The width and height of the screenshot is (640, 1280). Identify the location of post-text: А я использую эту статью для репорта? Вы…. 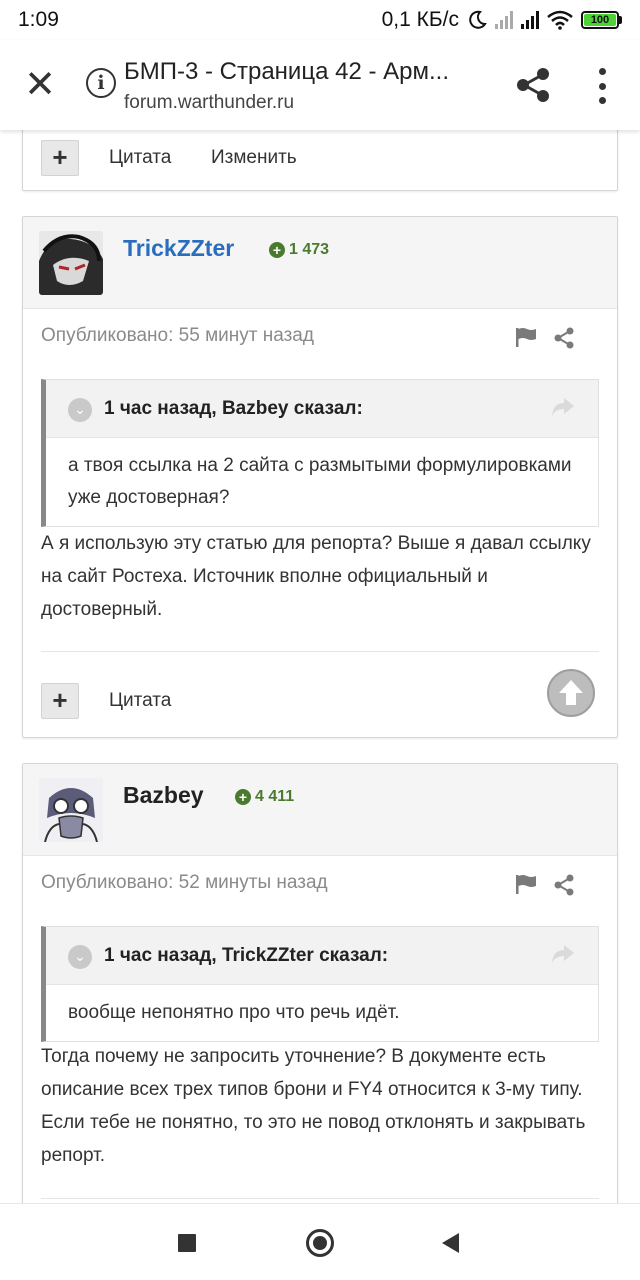
(316, 576).